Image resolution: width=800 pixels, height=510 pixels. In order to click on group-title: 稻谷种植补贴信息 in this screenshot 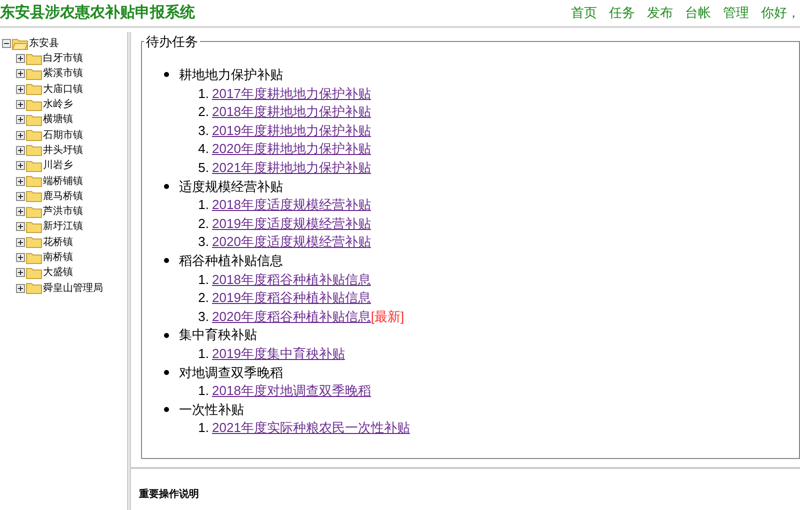, I will do `click(231, 261)`.